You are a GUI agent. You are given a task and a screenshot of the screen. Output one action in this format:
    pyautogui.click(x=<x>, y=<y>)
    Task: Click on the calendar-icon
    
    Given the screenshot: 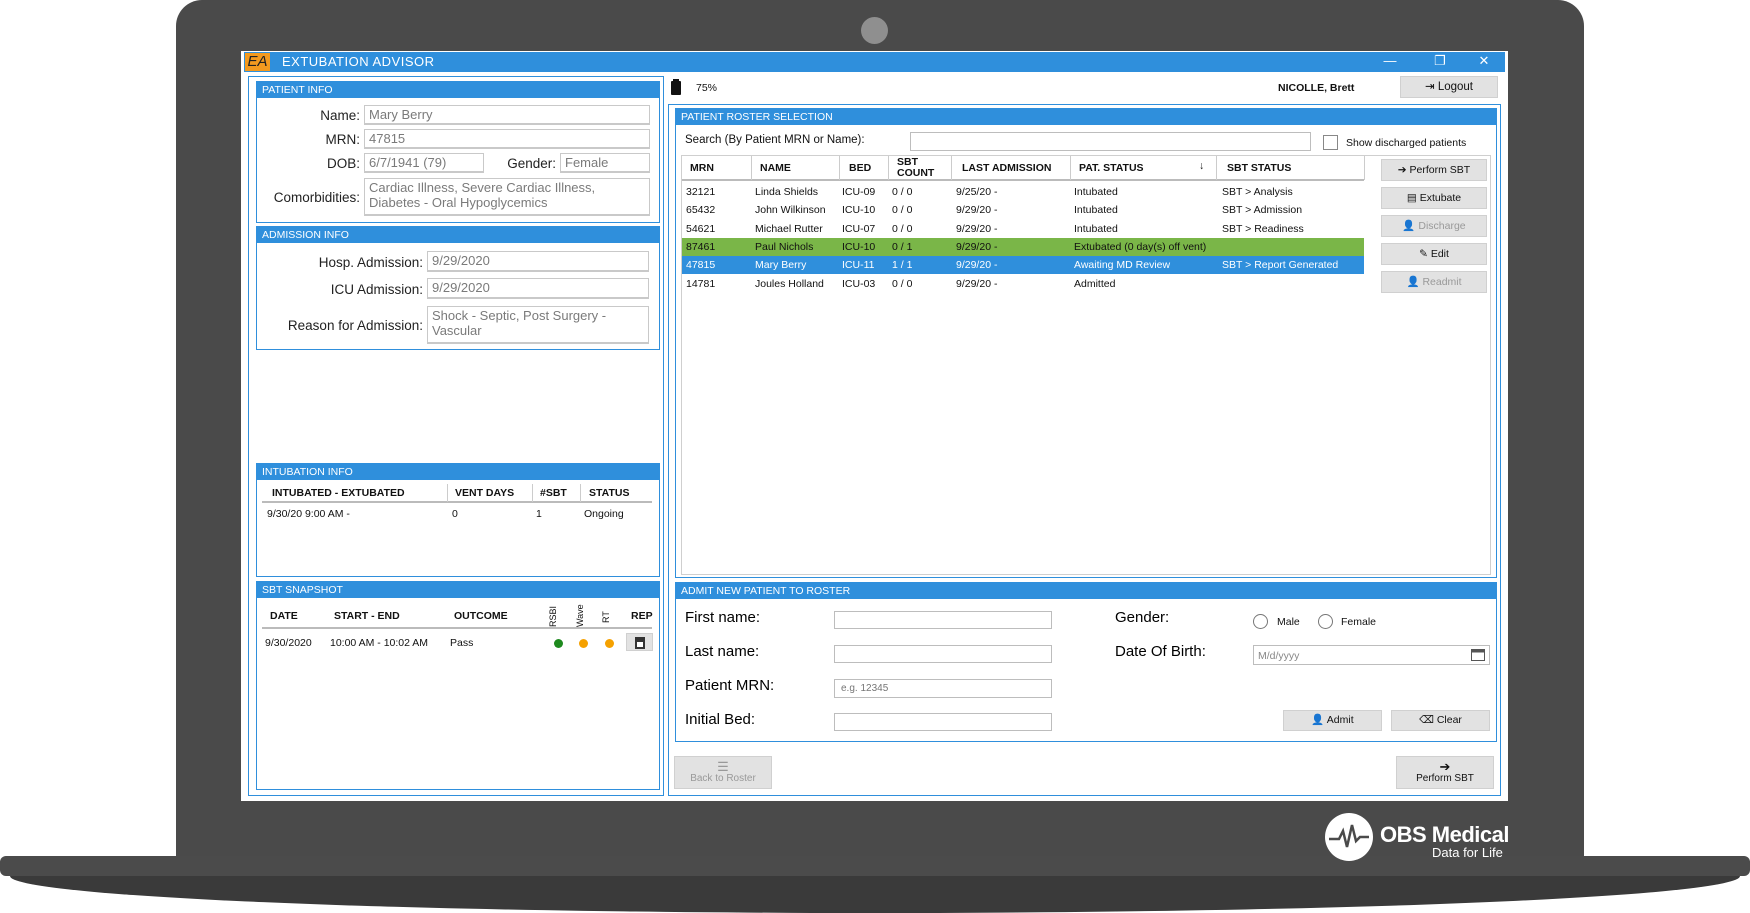 What is the action you would take?
    pyautogui.click(x=1478, y=657)
    